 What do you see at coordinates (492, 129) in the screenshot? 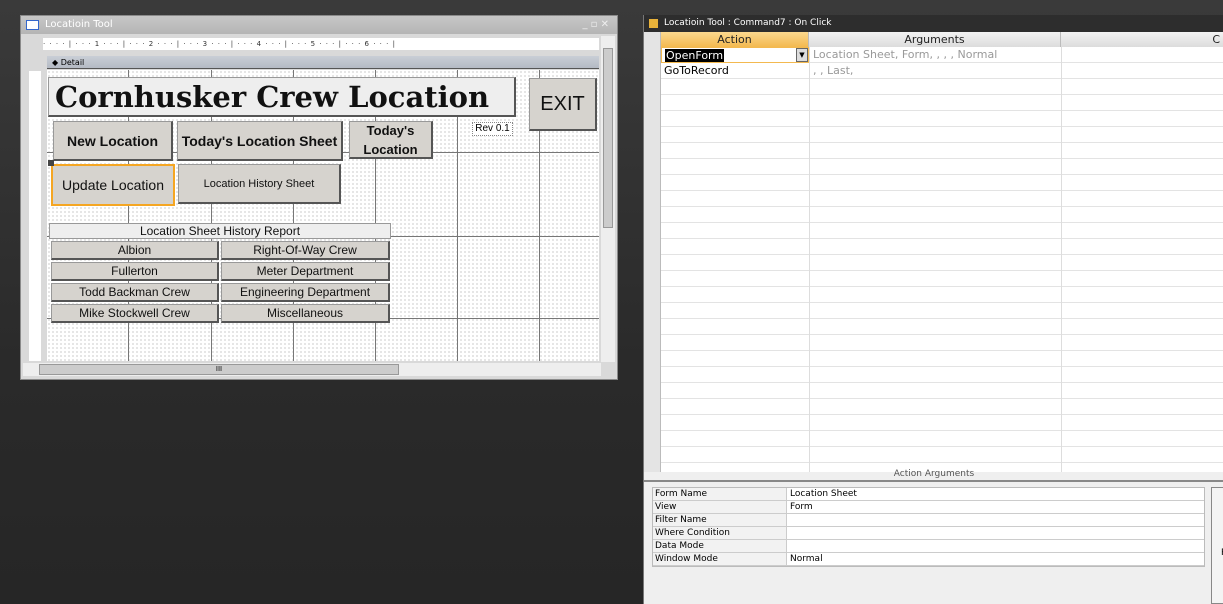
I see `rev-label: Rev 0.1` at bounding box center [492, 129].